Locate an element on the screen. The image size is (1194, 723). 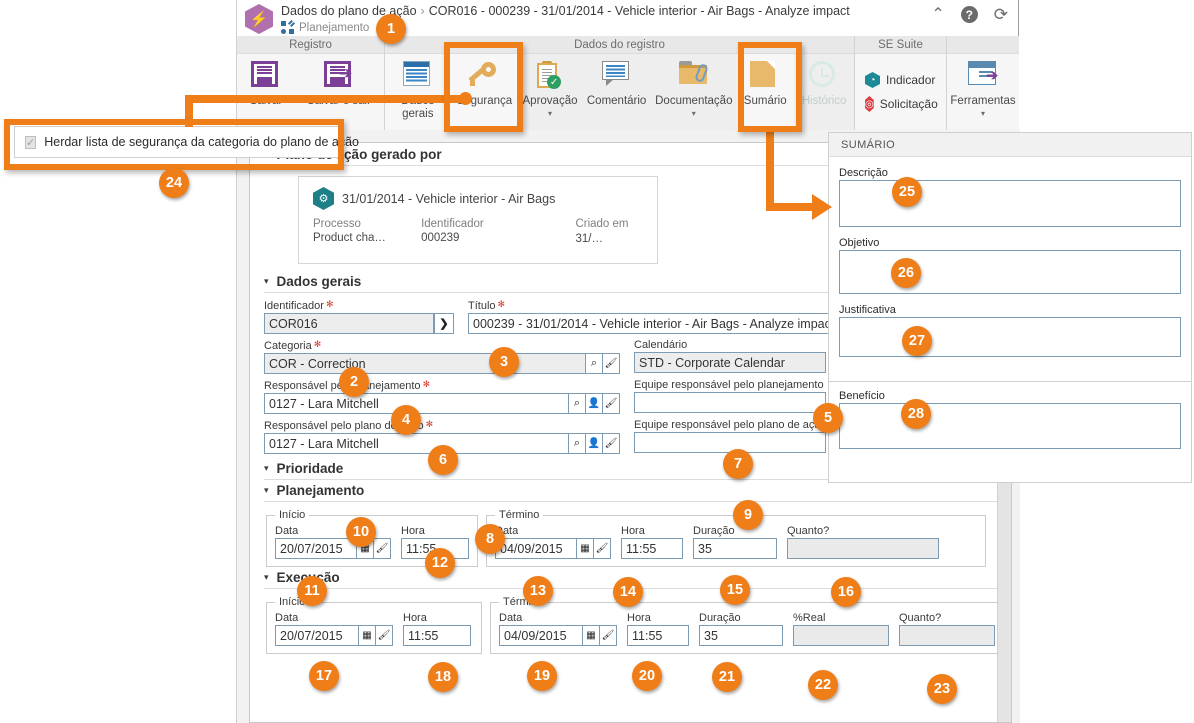
input-beneficio is located at coordinates (1010, 426).